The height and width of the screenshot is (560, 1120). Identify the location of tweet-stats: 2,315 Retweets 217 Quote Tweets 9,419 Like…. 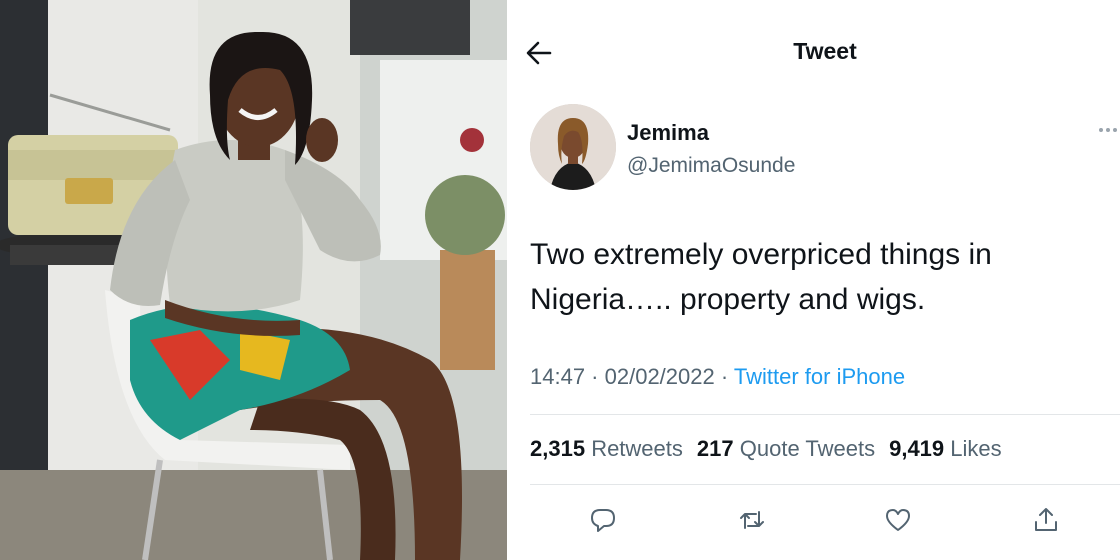
(773, 449).